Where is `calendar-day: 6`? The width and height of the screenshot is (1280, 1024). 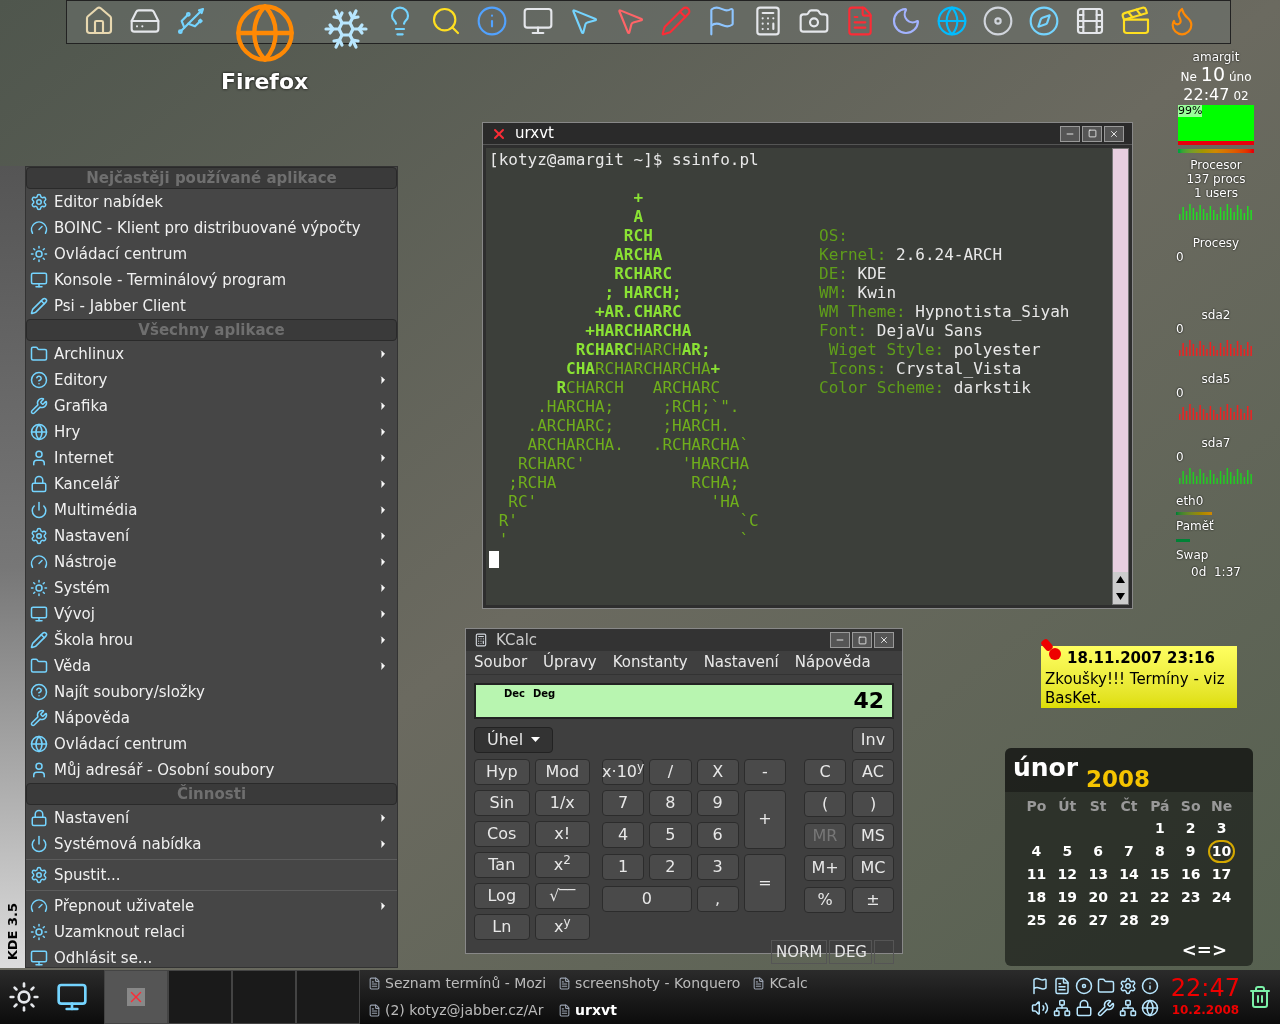
calendar-day: 6 is located at coordinates (1098, 851).